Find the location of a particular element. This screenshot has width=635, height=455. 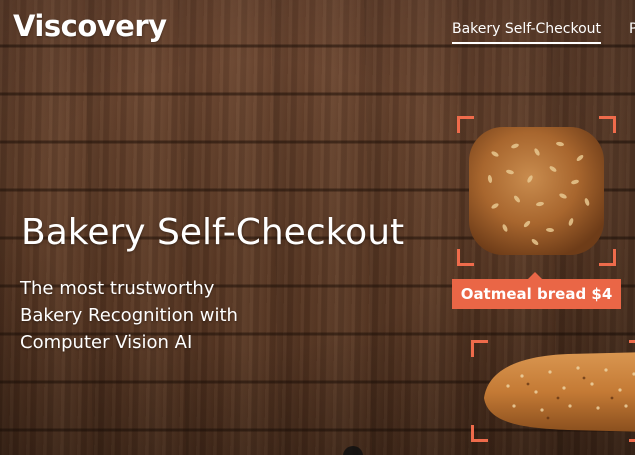

scroll-indicator-dot is located at coordinates (353, 450).